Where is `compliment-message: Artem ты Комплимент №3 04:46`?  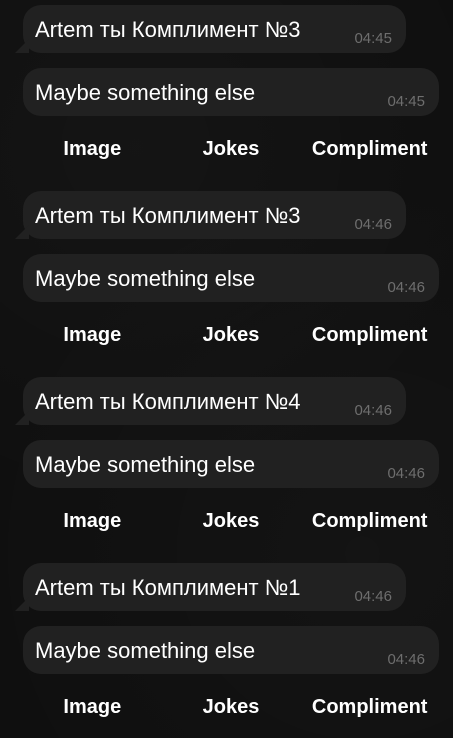
compliment-message: Artem ты Комплимент №3 04:46 is located at coordinates (214, 215).